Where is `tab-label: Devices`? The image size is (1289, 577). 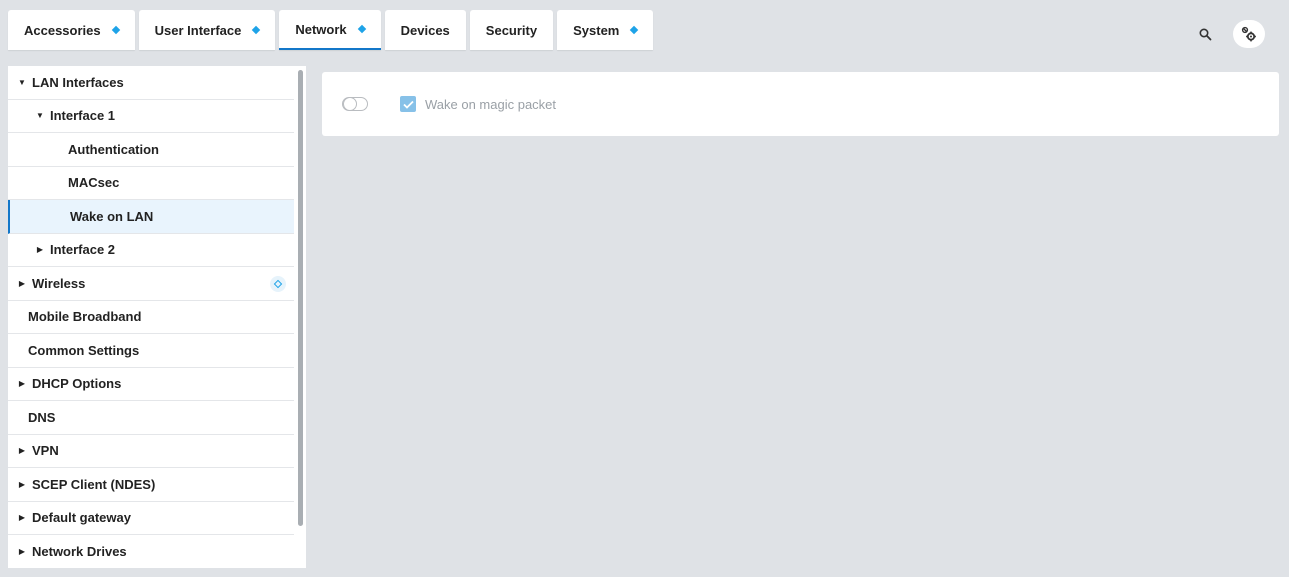
tab-label: Devices is located at coordinates (425, 30).